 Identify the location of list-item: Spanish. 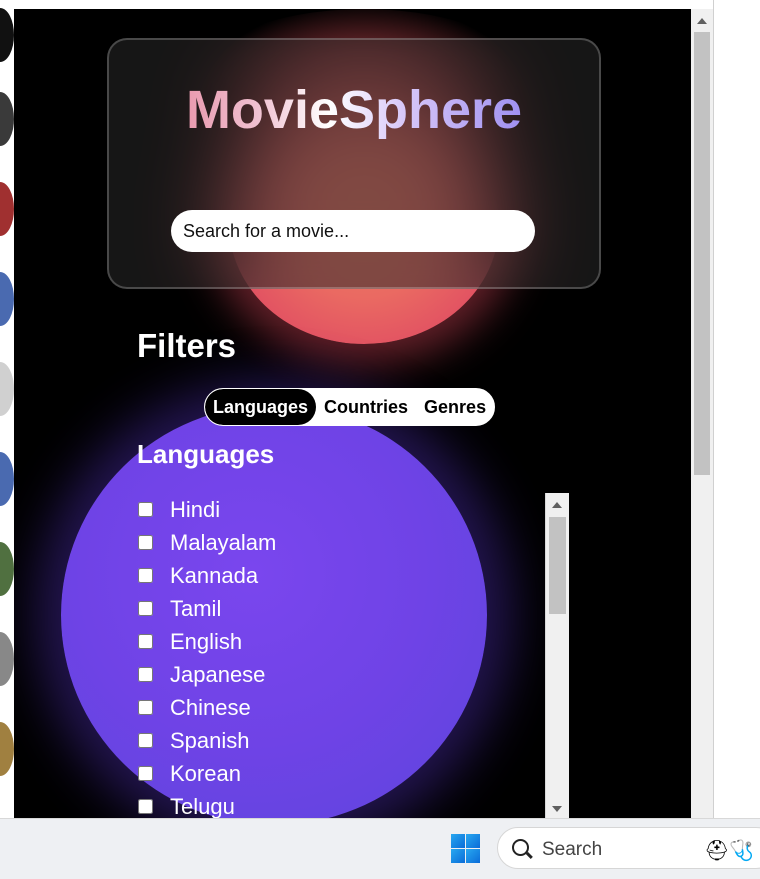
(206, 740).